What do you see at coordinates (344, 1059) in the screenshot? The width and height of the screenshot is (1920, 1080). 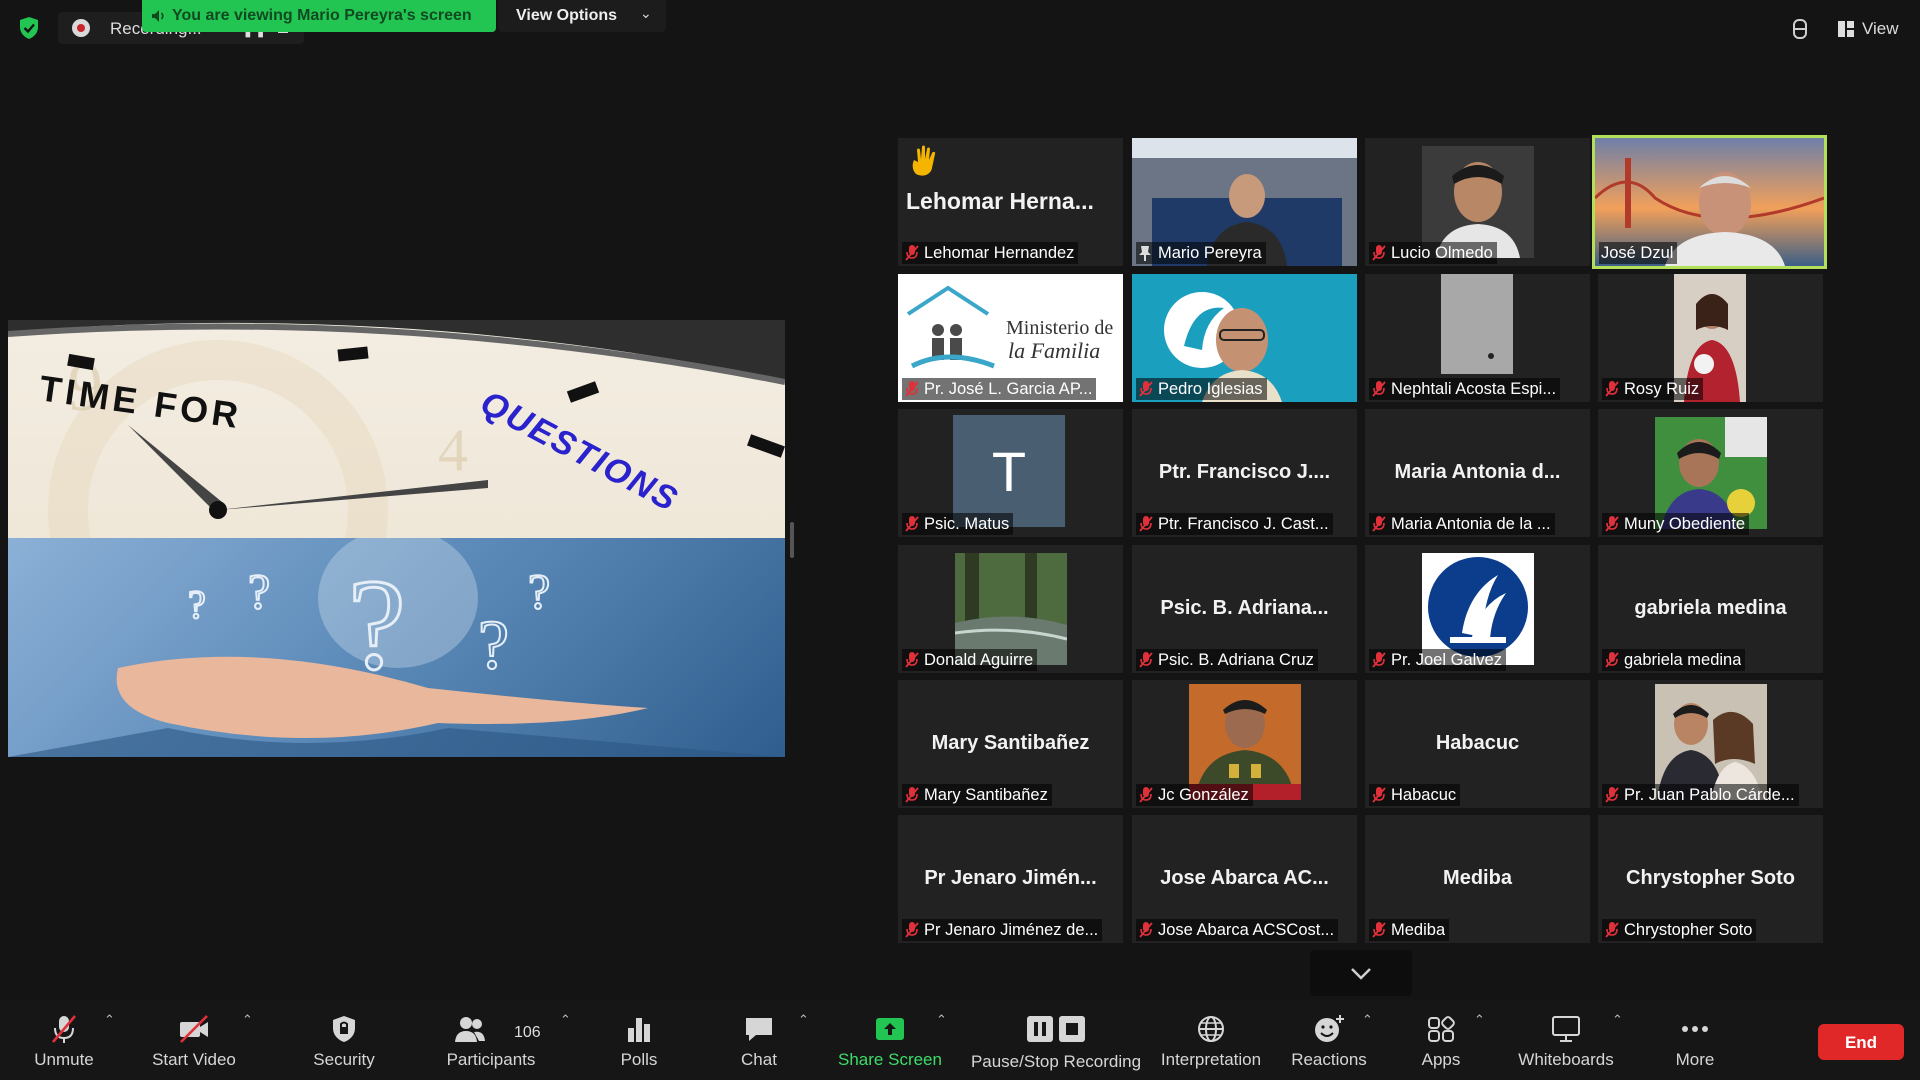 I see `security-label: Security` at bounding box center [344, 1059].